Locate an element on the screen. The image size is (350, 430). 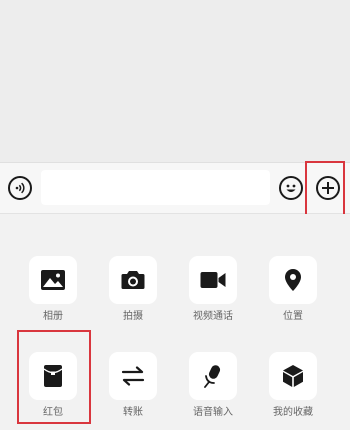
chat-input-bar is located at coordinates (175, 188).